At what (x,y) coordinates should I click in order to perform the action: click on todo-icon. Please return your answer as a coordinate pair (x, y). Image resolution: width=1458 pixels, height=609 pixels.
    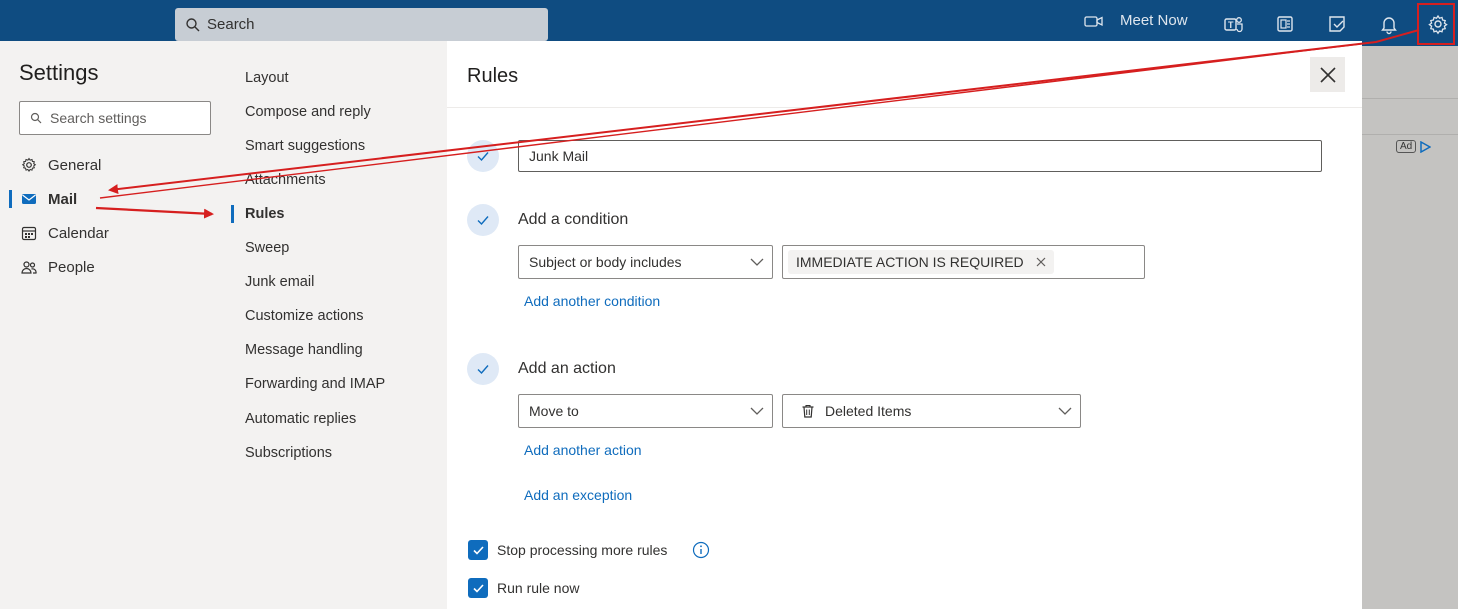
    Looking at the image, I should click on (1337, 24).